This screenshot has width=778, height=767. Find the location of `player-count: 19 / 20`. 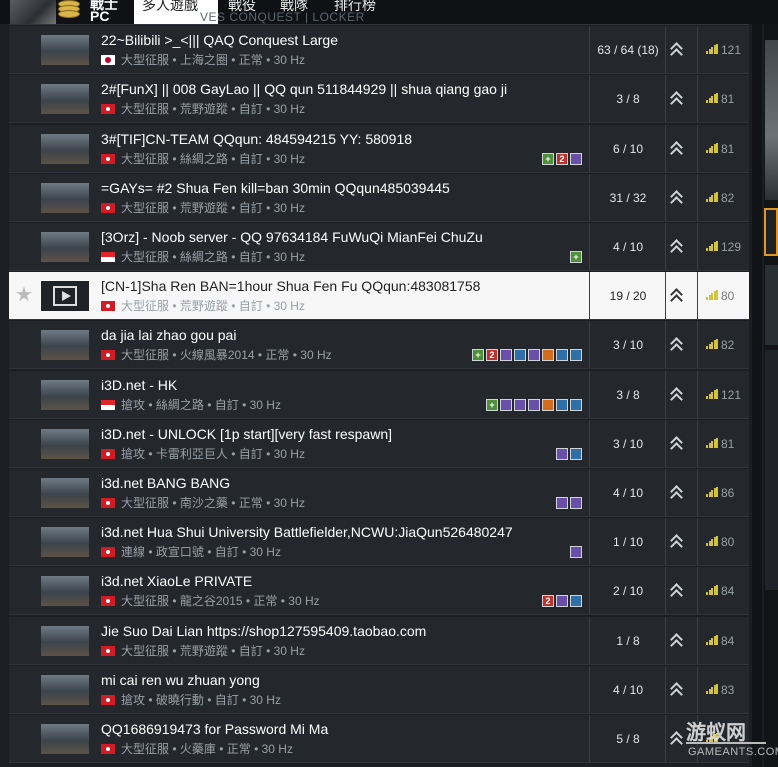

player-count: 19 / 20 is located at coordinates (628, 296).